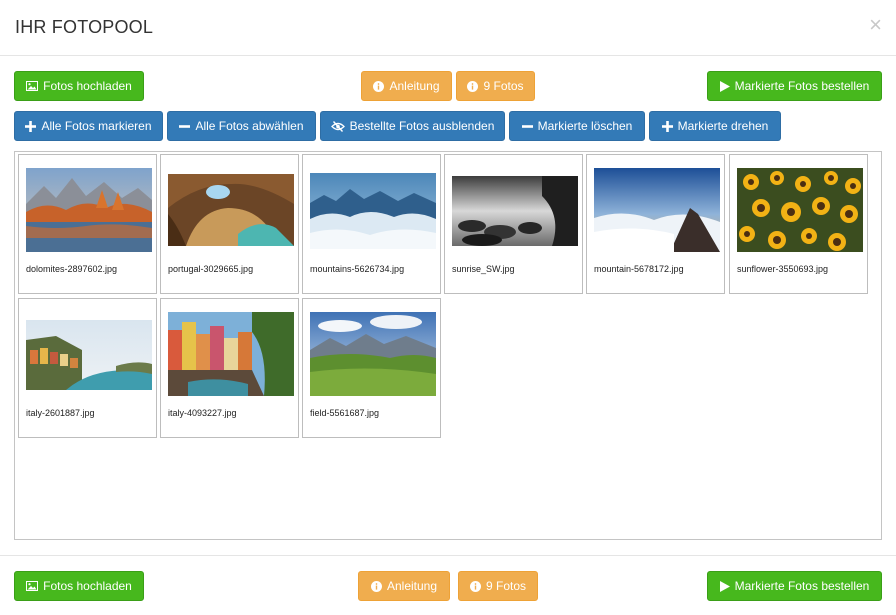  What do you see at coordinates (783, 269) in the screenshot?
I see `photo-filename: sunflower-3550693.jpg` at bounding box center [783, 269].